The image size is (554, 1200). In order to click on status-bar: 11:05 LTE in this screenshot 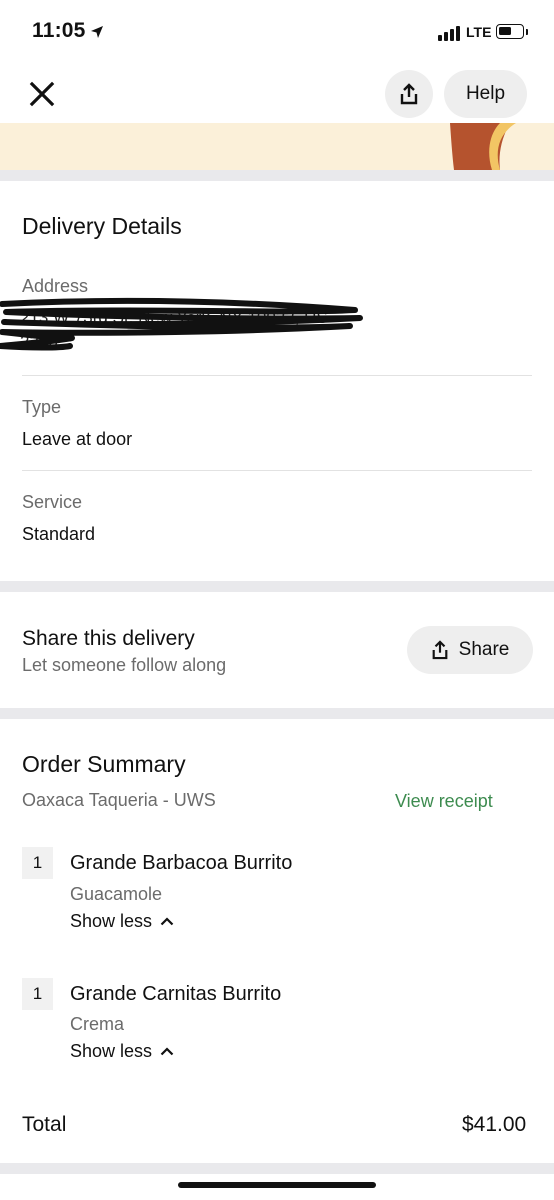, I will do `click(277, 33)`.